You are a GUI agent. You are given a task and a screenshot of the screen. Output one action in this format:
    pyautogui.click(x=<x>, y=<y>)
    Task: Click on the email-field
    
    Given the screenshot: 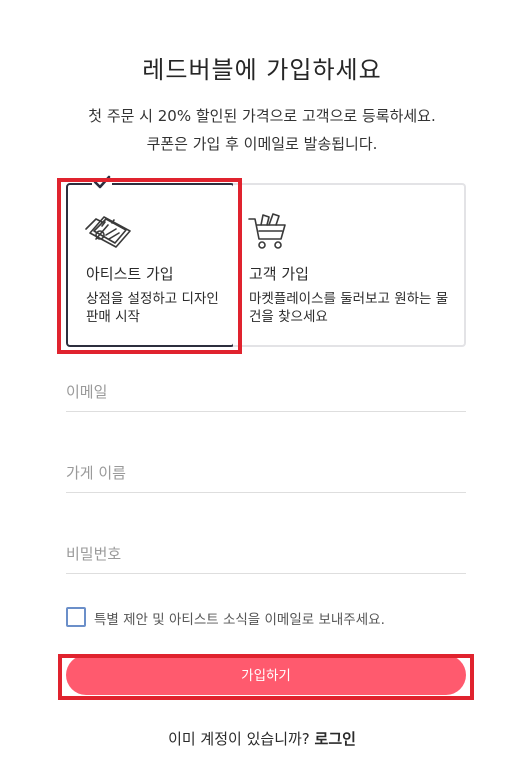 What is the action you would take?
    pyautogui.click(x=266, y=391)
    